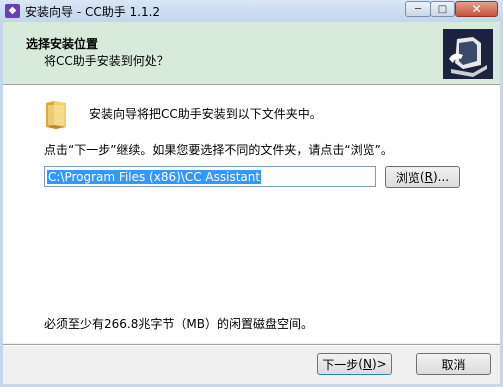 The width and height of the screenshot is (503, 387). Describe the element at coordinates (407, 177) in the screenshot. I see `browse-label: 浏览` at that location.